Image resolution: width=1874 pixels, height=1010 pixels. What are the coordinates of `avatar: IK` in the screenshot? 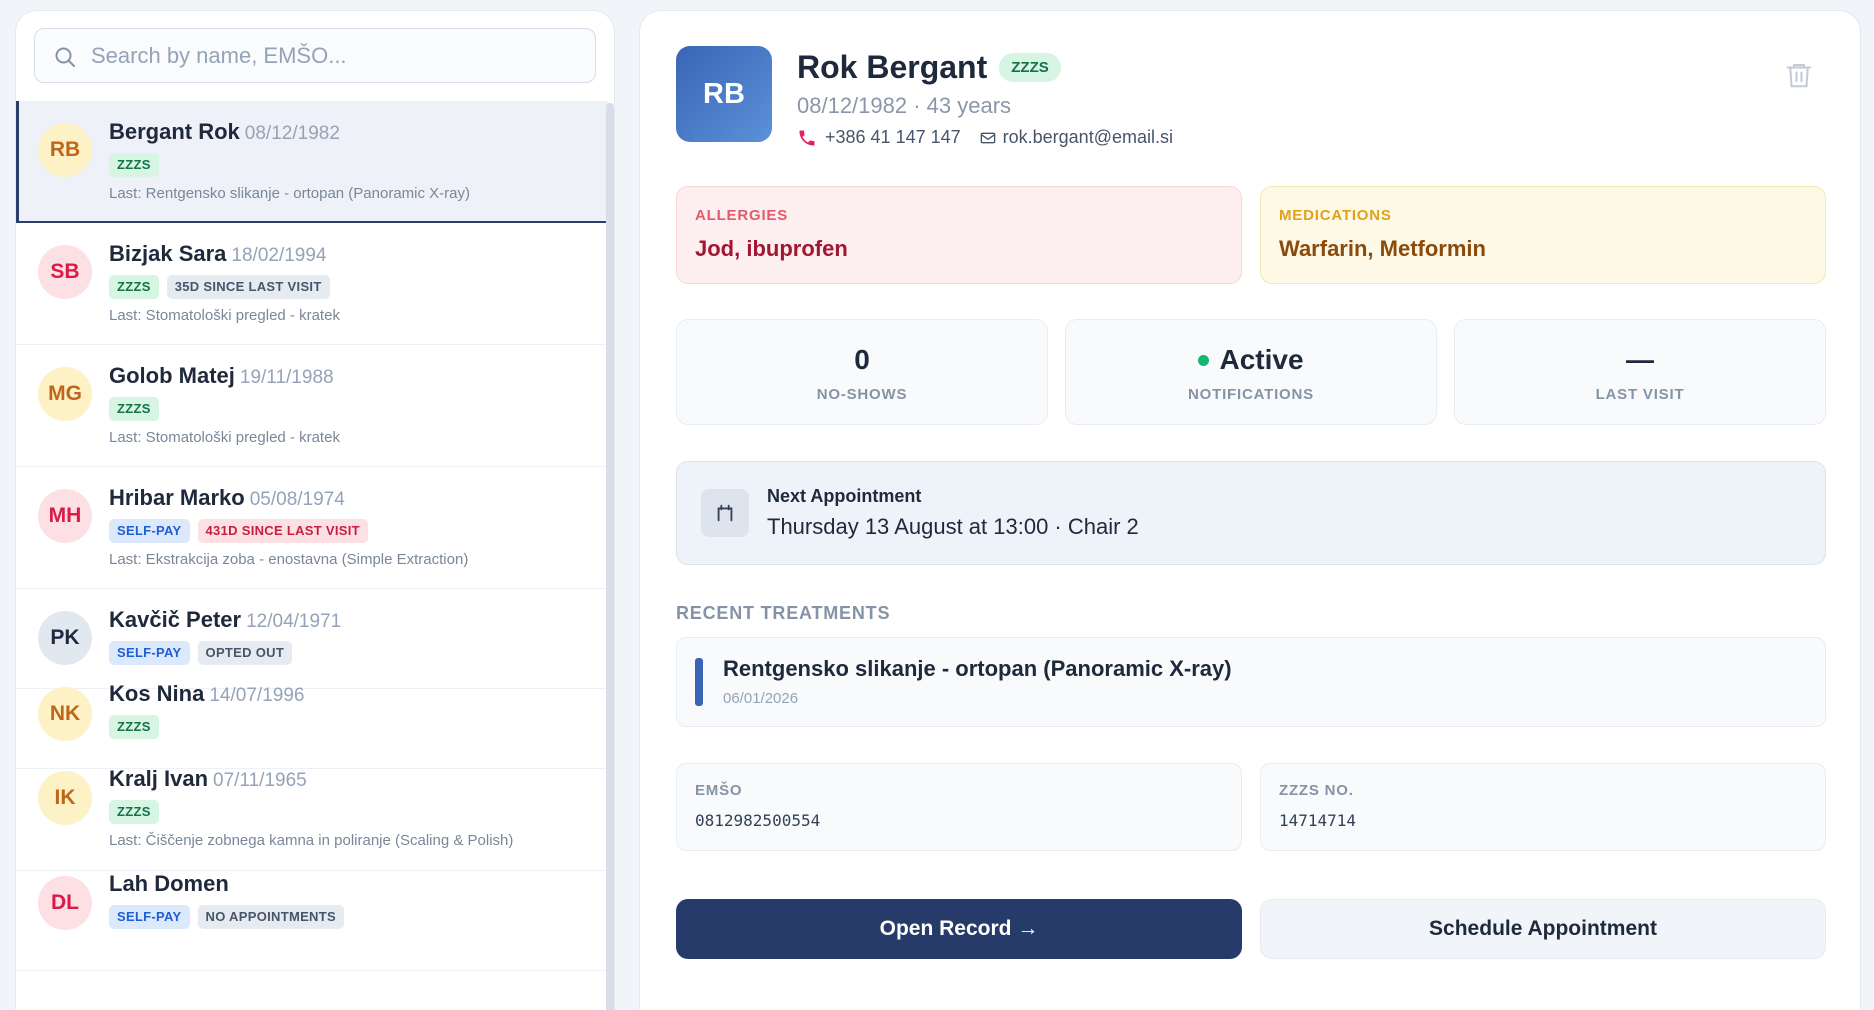 It's located at (65, 798).